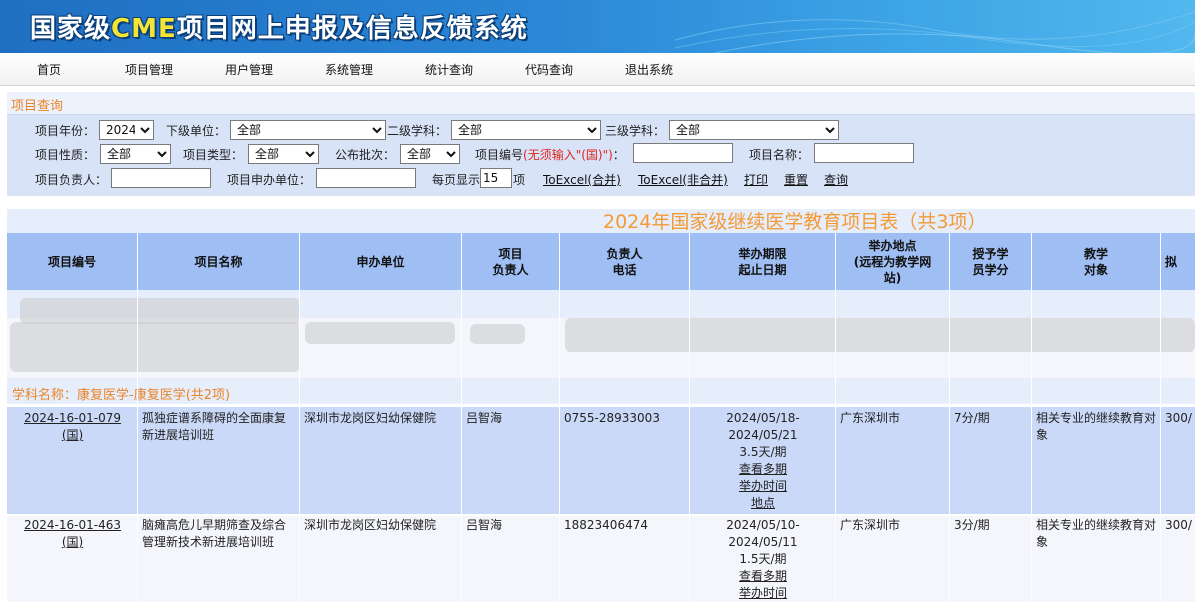 Image resolution: width=1195 pixels, height=602 pixels. I want to click on menu-item-statistics: 统计查询, so click(449, 69).